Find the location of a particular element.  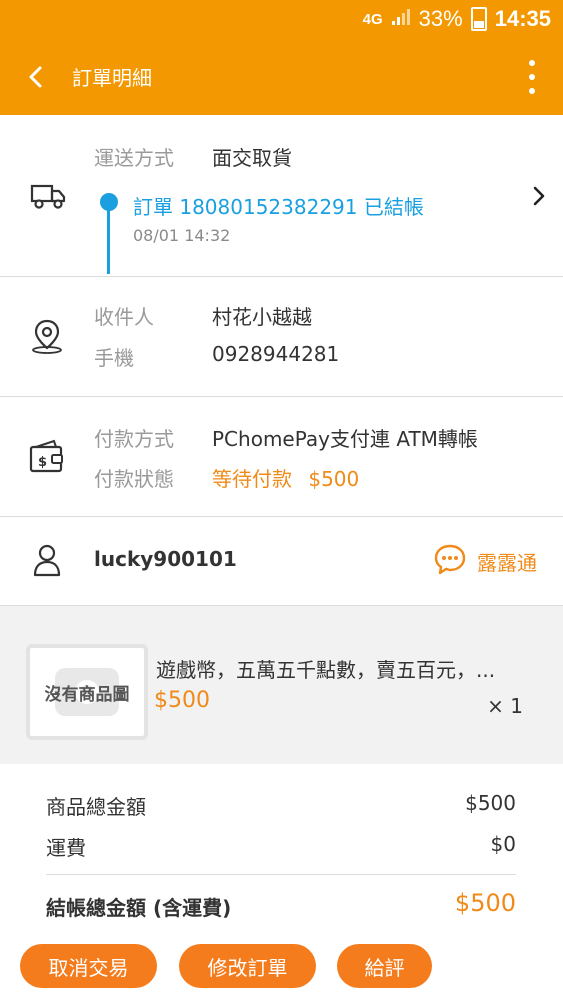

subtotal-label: 商品總金額 is located at coordinates (96, 807).